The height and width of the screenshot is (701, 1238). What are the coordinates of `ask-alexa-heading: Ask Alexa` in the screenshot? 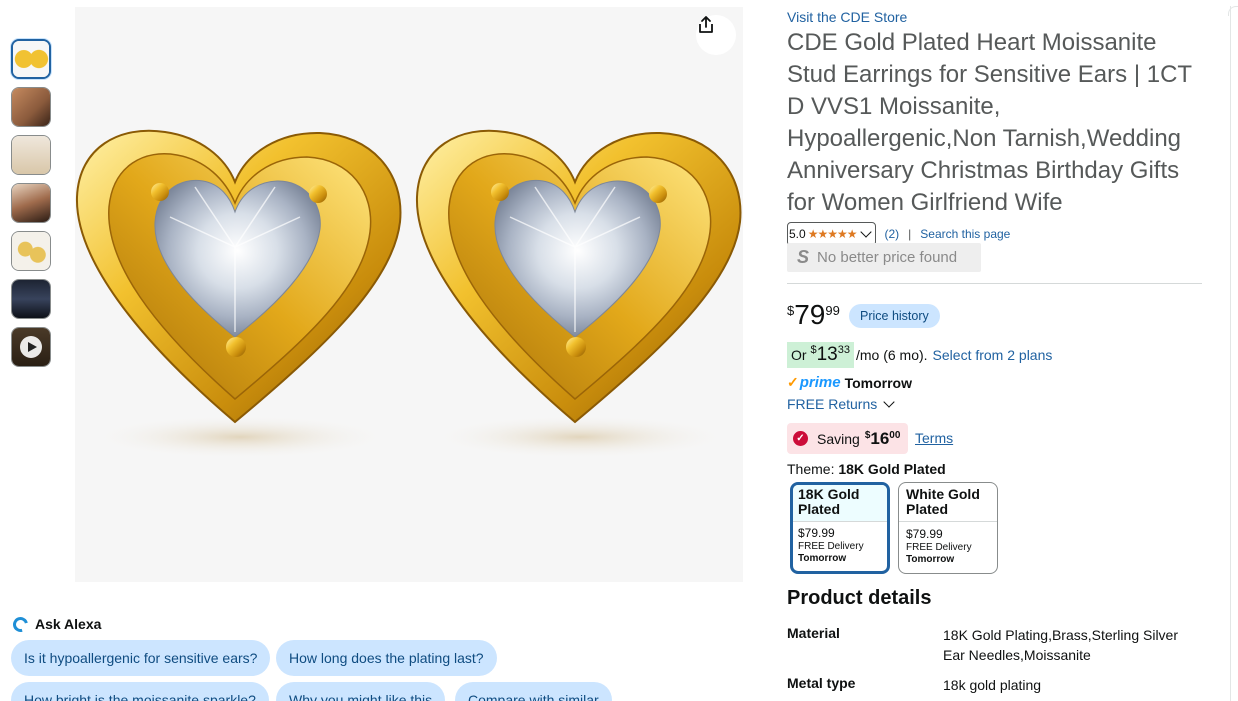 It's located at (56, 624).